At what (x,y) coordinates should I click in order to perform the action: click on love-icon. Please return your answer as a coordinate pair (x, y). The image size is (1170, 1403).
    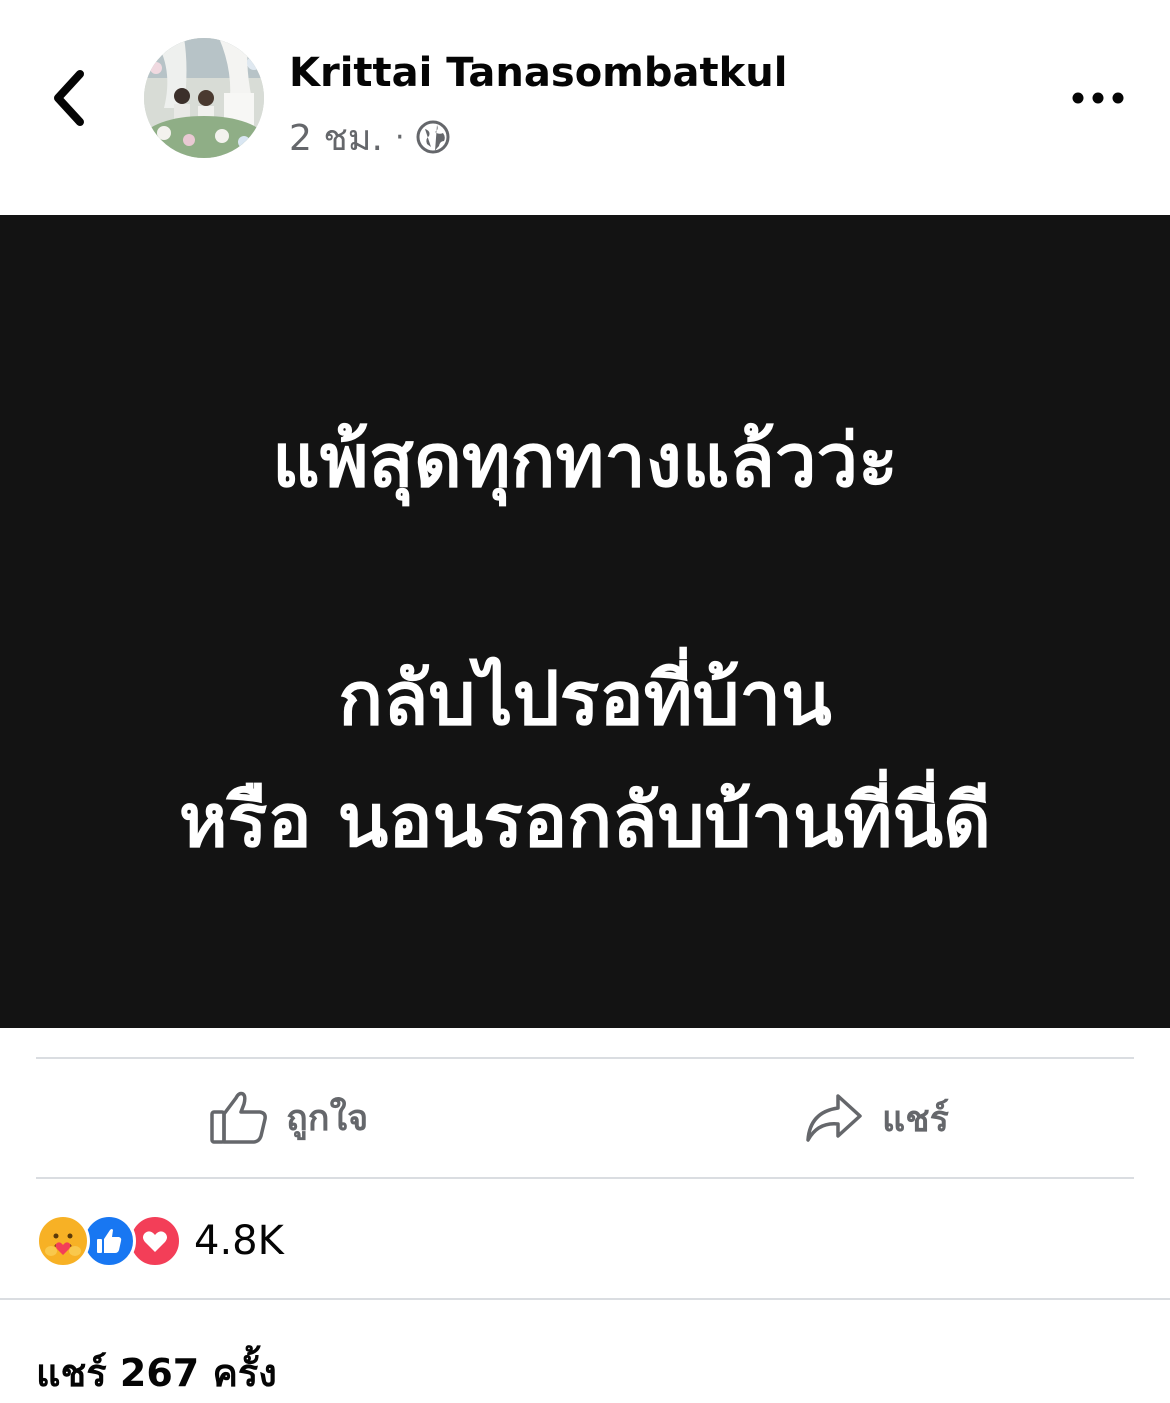
    Looking at the image, I should click on (155, 1241).